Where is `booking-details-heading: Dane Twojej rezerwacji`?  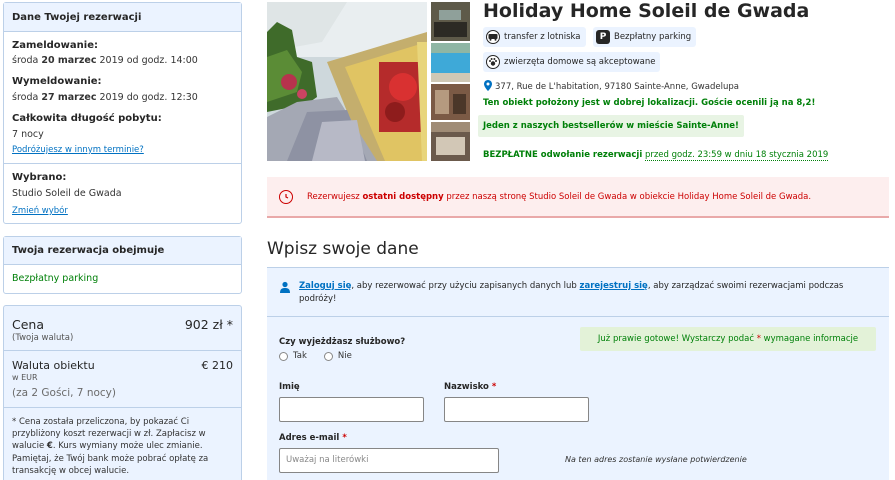 booking-details-heading: Dane Twojej rezerwacji is located at coordinates (122, 17).